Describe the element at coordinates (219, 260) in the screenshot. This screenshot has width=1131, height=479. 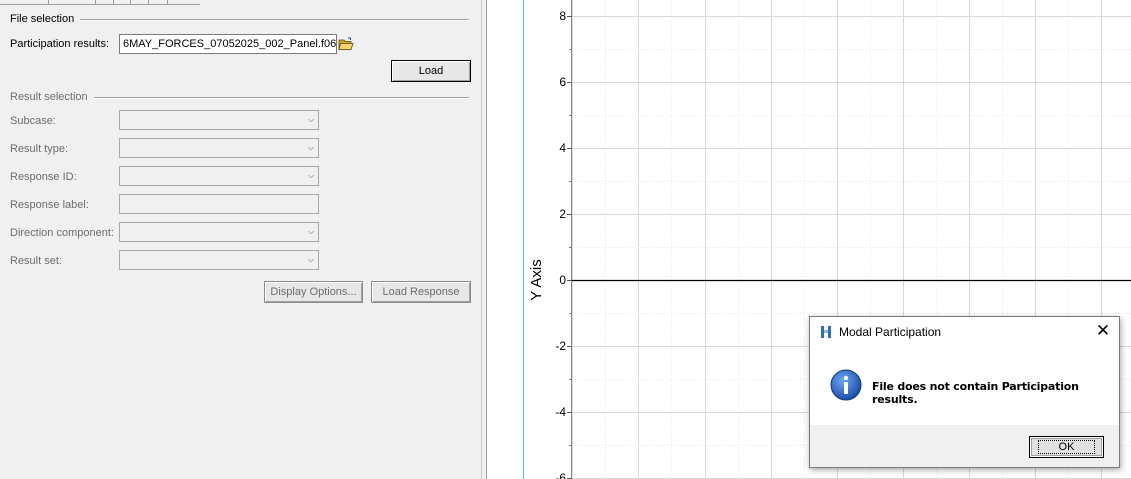
I see `result-set-dropdown: ⌵` at that location.